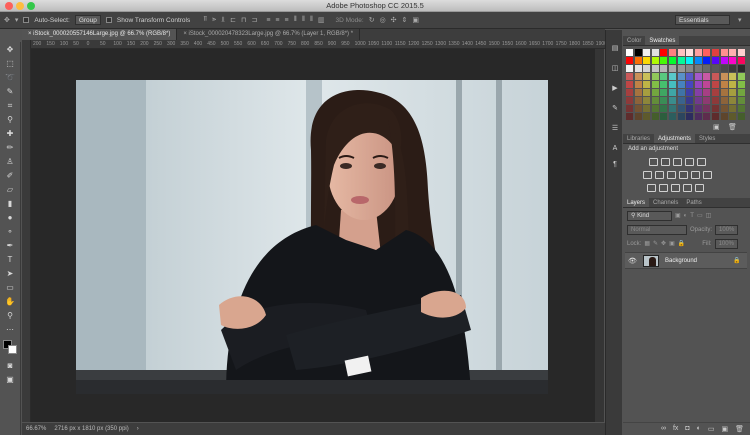 The width and height of the screenshot is (750, 435). What do you see at coordinates (10, 366) in the screenshot?
I see `quick-mask-icon: ◙` at bounding box center [10, 366].